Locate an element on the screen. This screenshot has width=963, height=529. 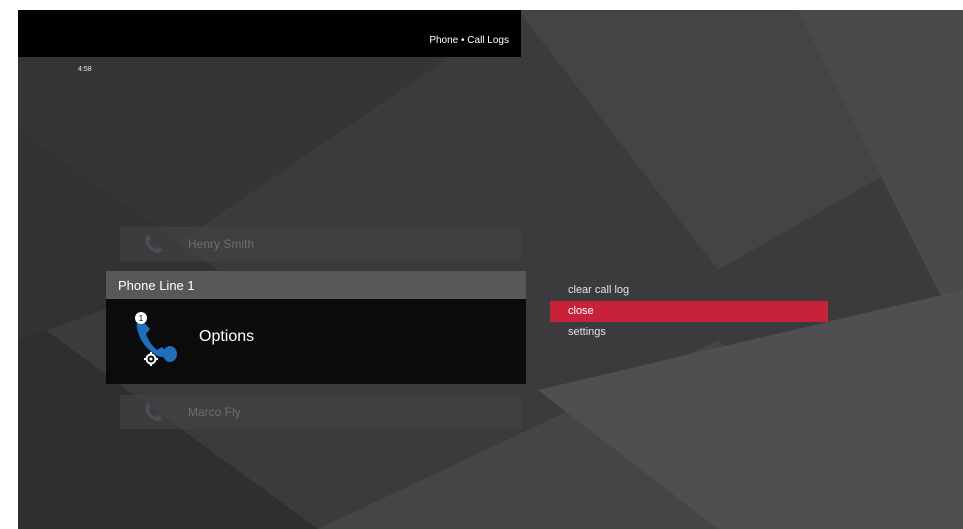
options-menu: clear call log close settings is located at coordinates (689, 311).